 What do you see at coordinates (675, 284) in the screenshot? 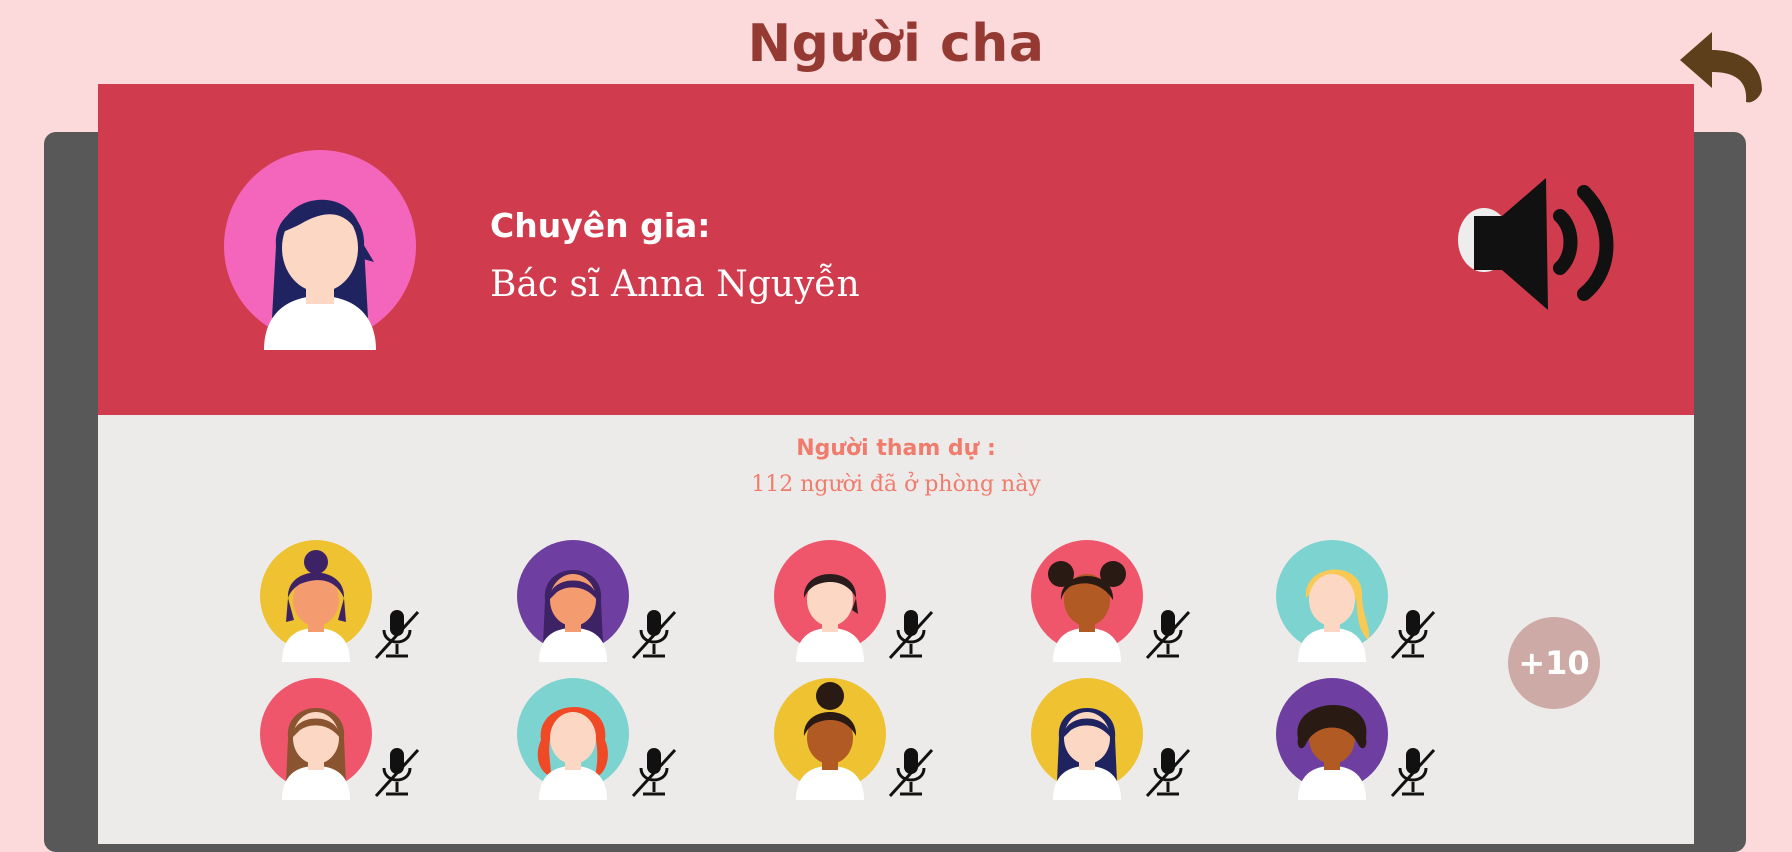
I see `expert-name: Bác sĩ Anna Nguyễn` at bounding box center [675, 284].